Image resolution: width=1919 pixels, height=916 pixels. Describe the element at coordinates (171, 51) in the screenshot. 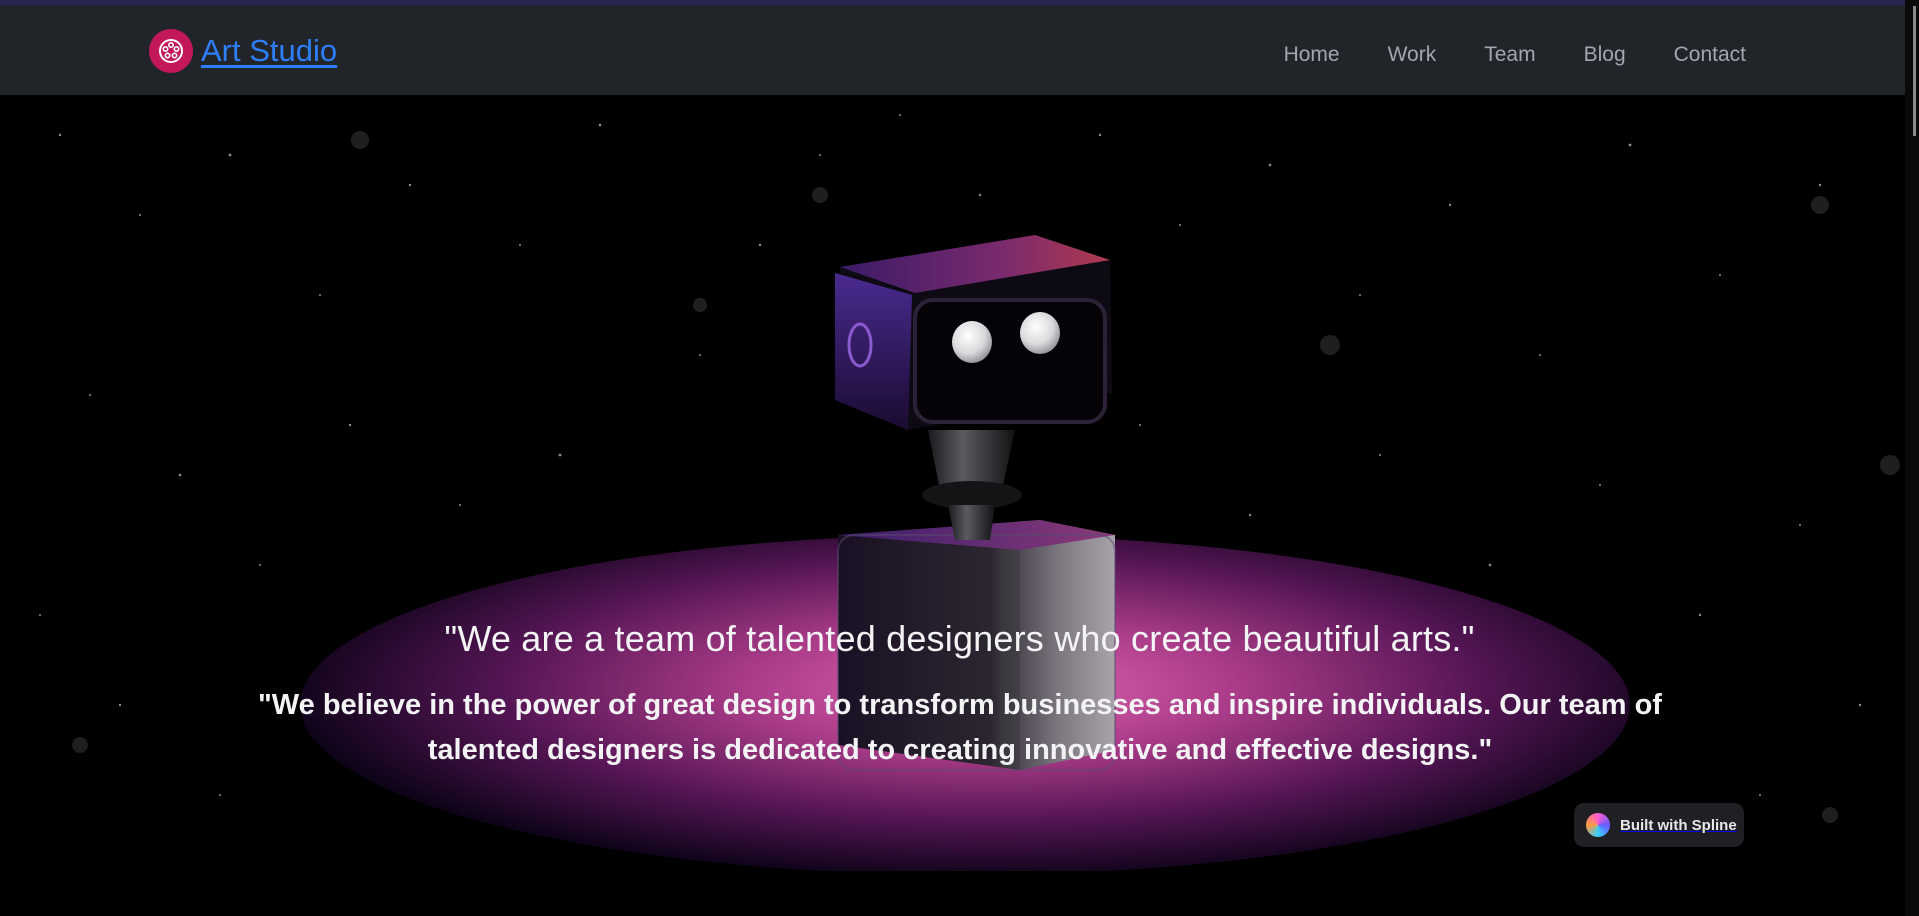

I see `palette-icon` at that location.